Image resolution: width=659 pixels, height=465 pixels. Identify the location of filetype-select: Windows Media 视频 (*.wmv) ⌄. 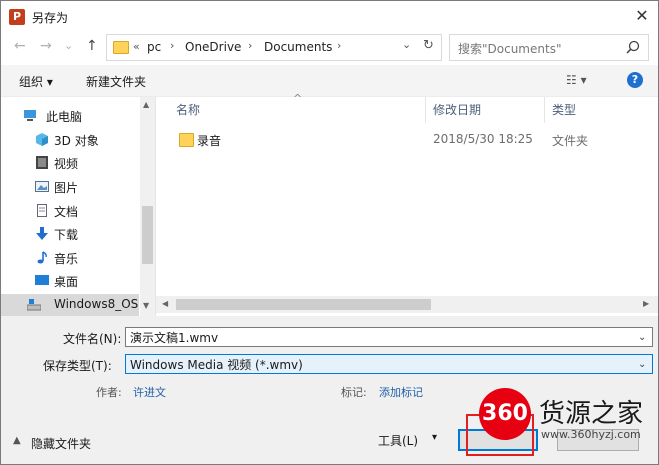
(389, 364).